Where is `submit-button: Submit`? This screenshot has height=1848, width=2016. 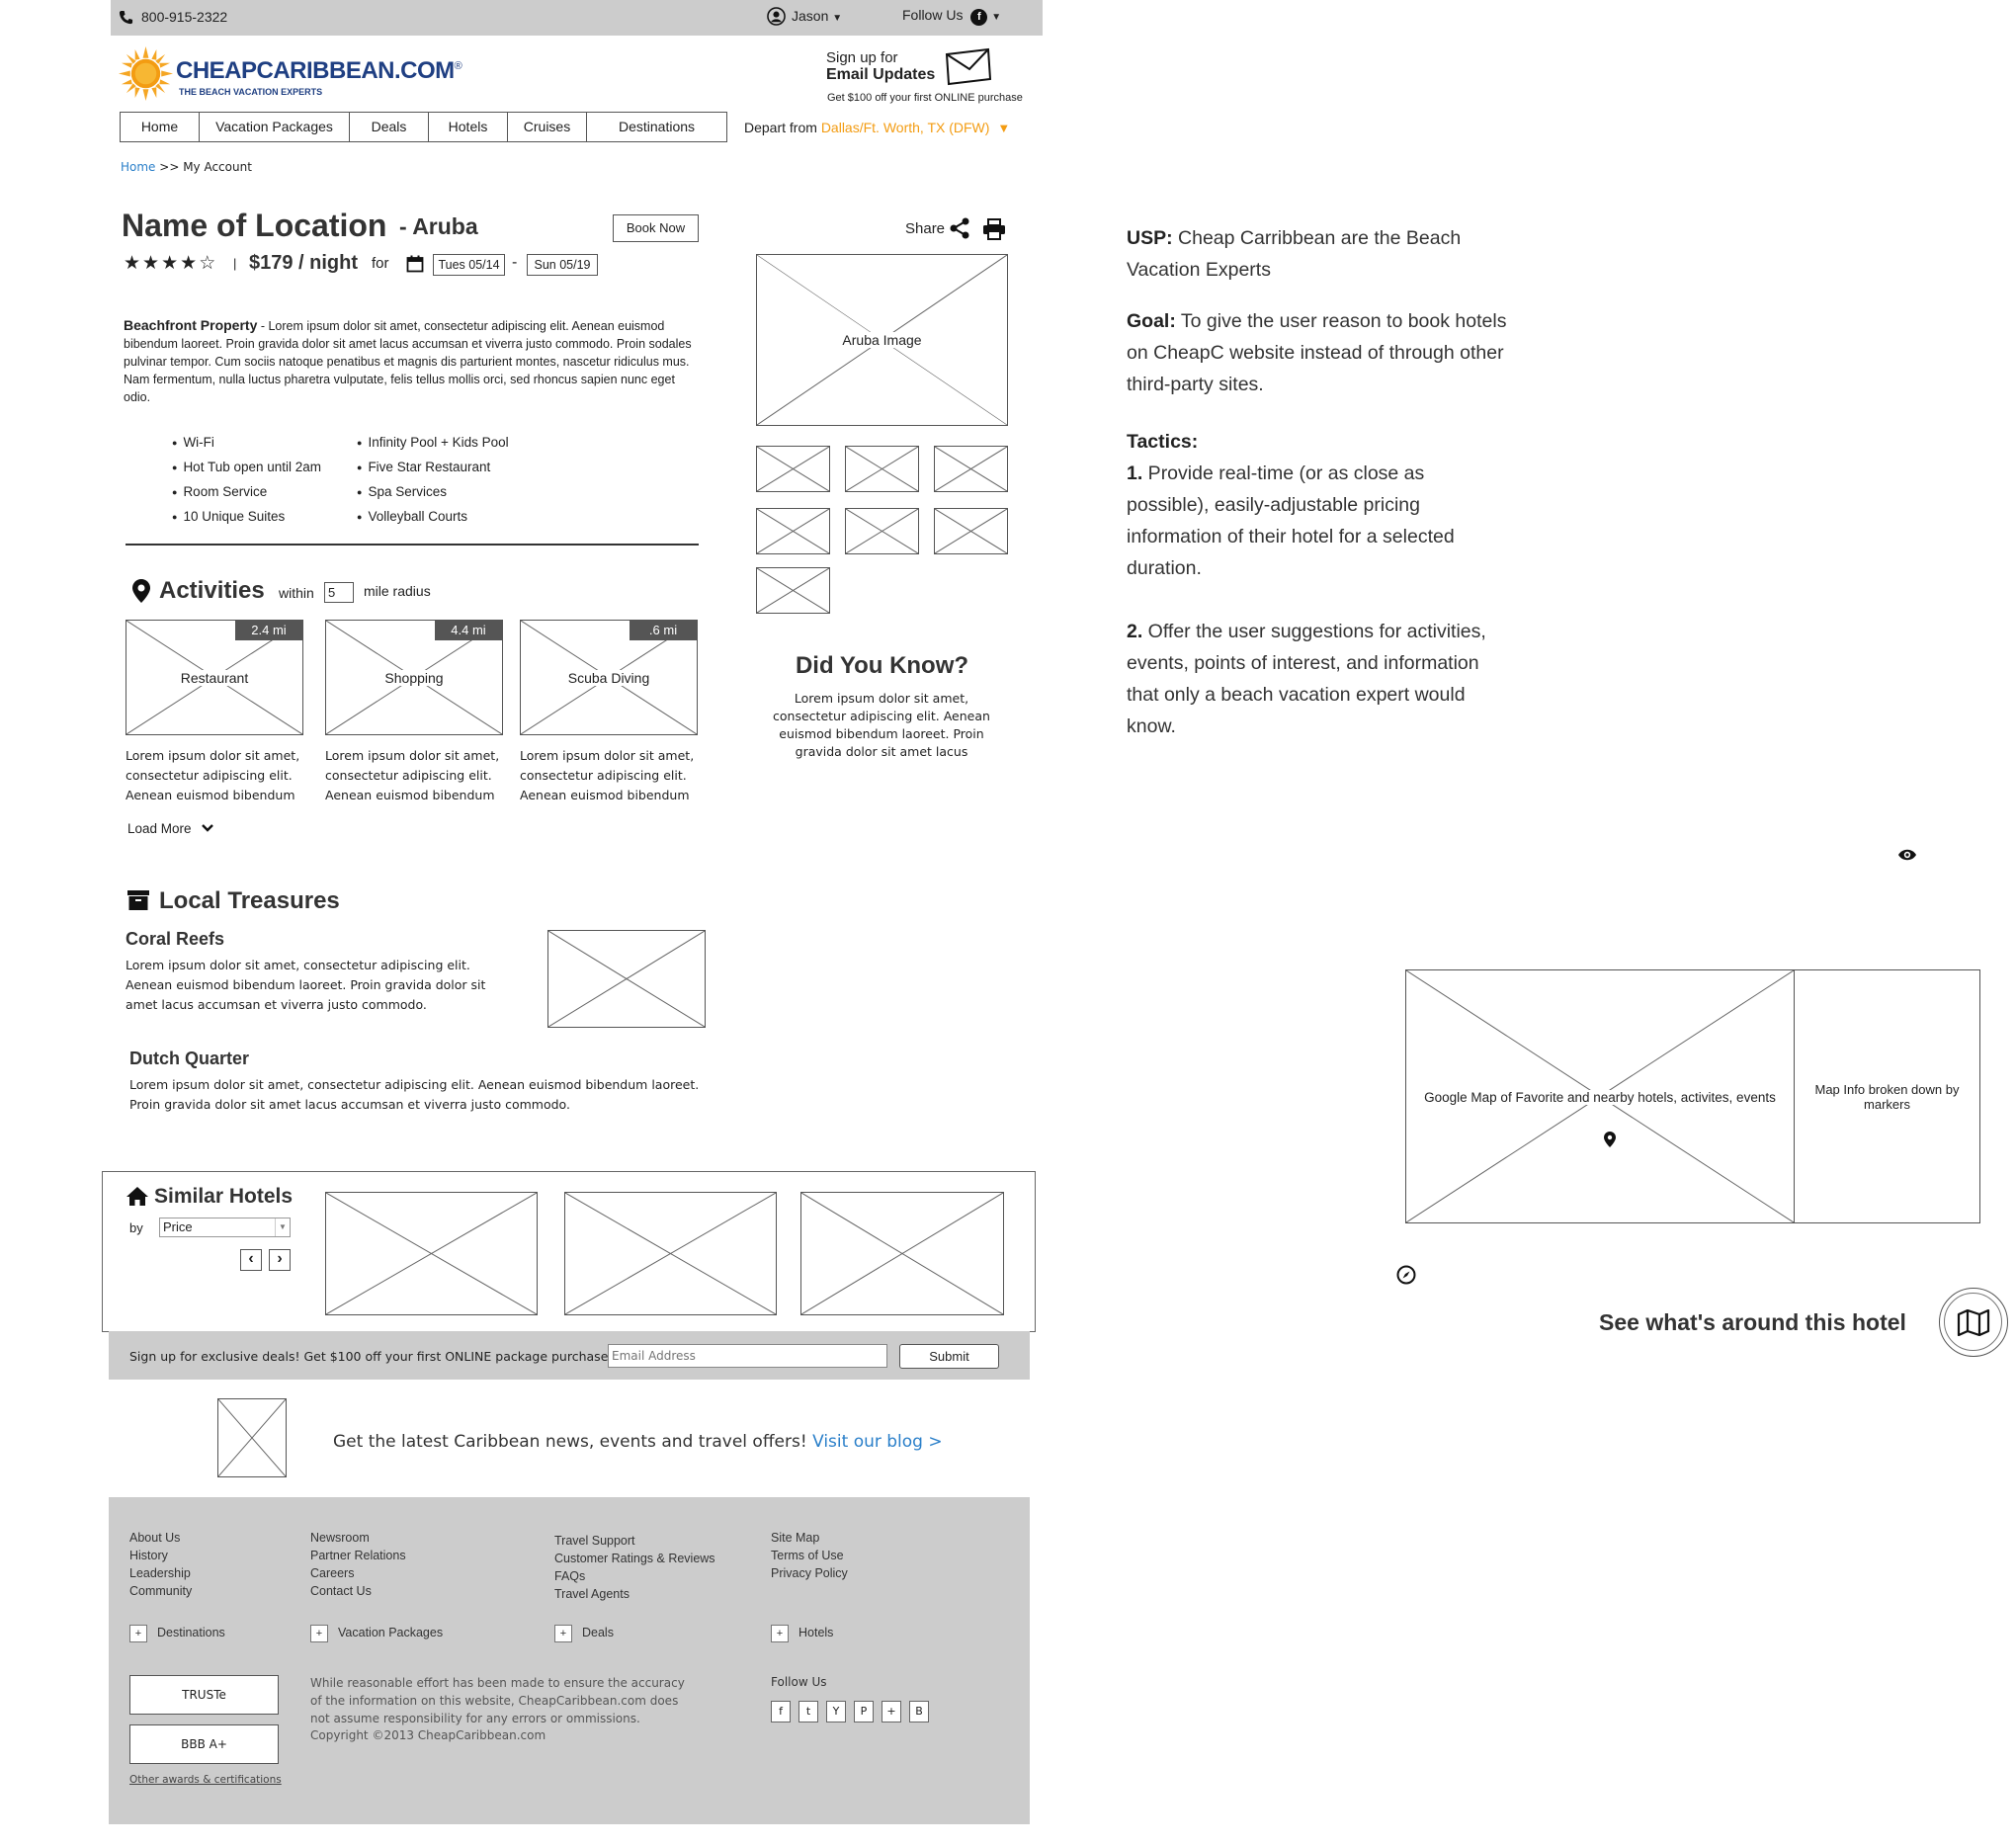 submit-button: Submit is located at coordinates (949, 1356).